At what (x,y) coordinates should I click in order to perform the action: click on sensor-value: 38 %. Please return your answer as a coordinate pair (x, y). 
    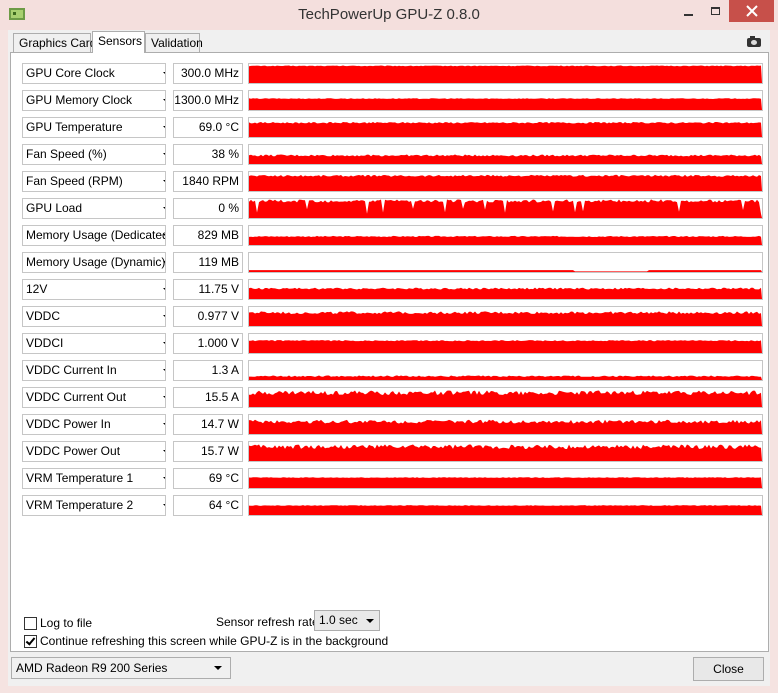
    Looking at the image, I should click on (208, 154).